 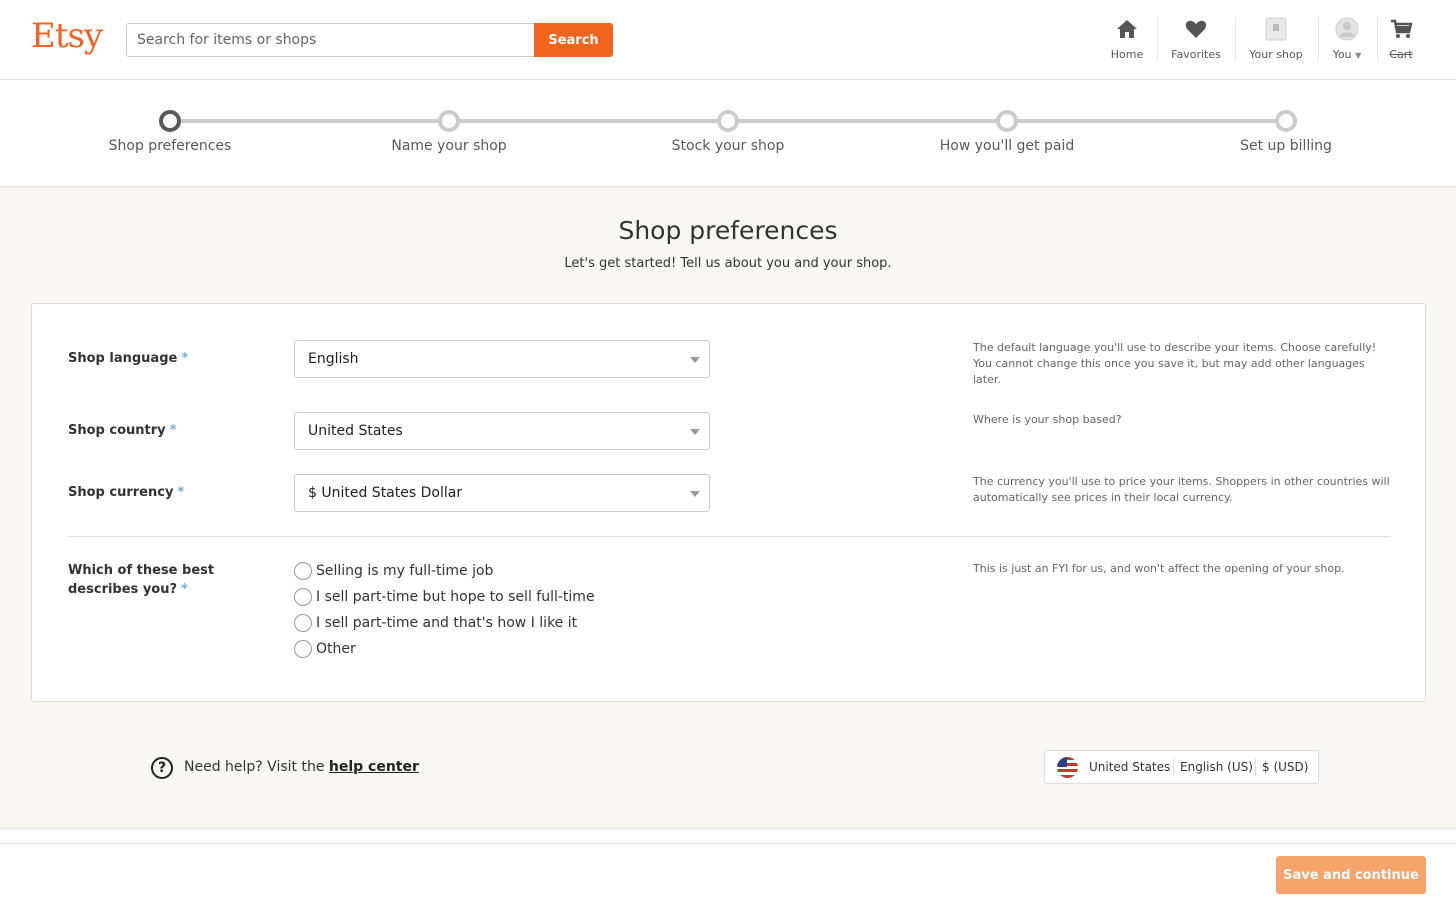 I want to click on describes-you-label-line2: describes you?, so click(x=123, y=589).